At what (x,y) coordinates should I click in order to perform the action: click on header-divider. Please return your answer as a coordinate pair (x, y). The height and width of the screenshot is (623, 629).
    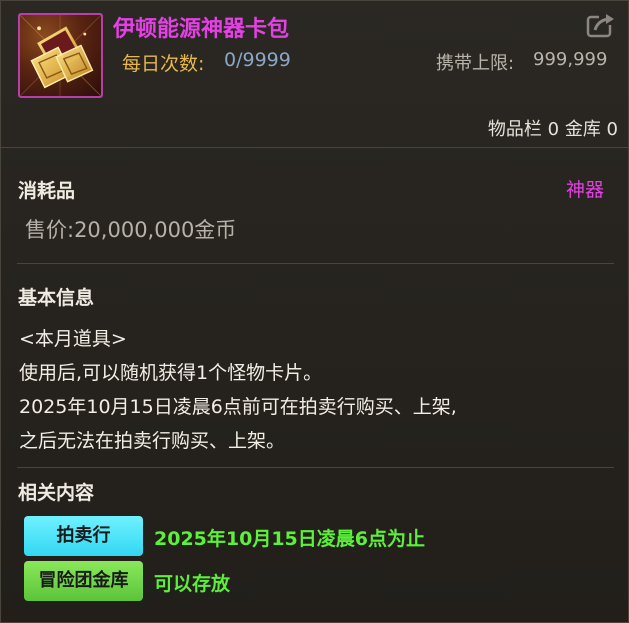
    Looking at the image, I should click on (314, 147).